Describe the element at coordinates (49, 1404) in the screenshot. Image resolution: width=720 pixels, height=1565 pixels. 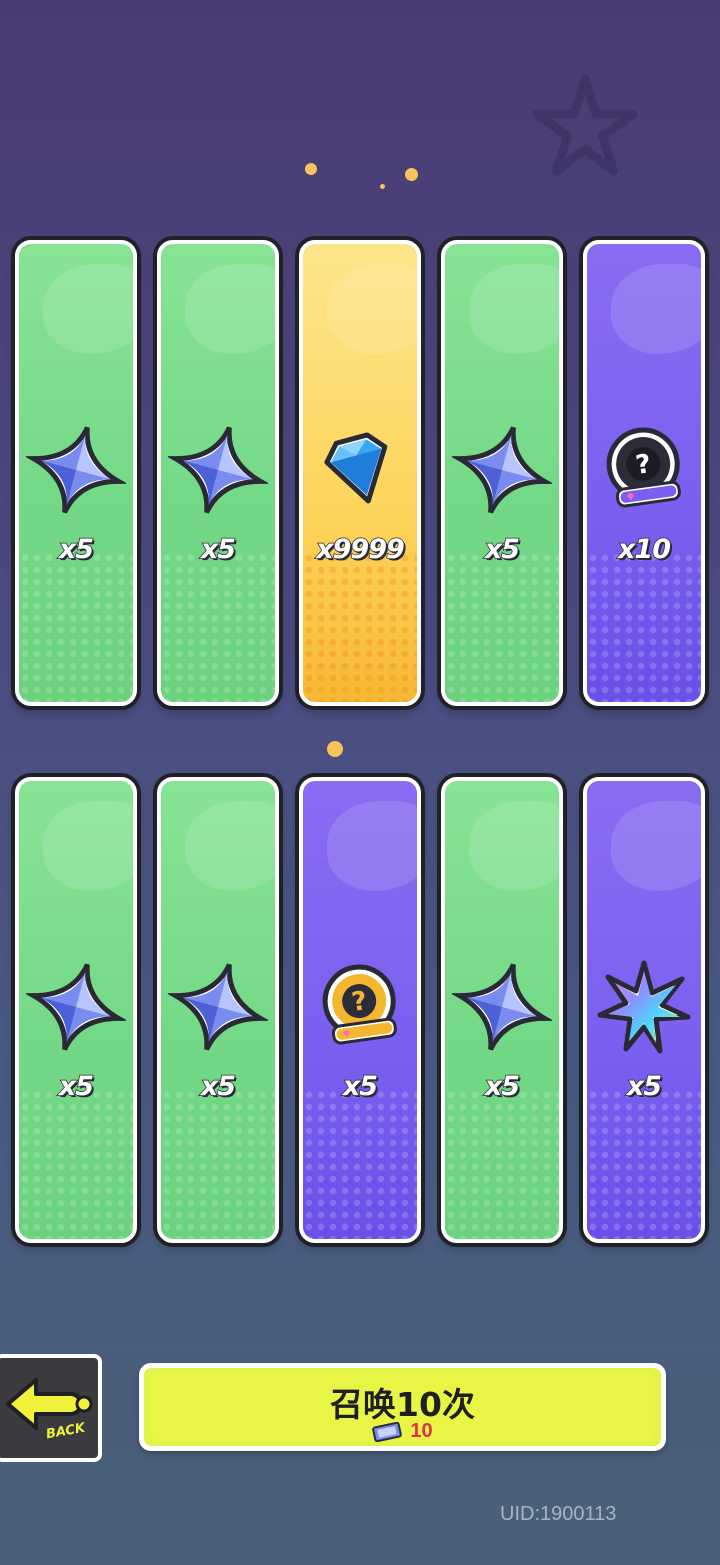
I see `arrow-left-icon` at that location.